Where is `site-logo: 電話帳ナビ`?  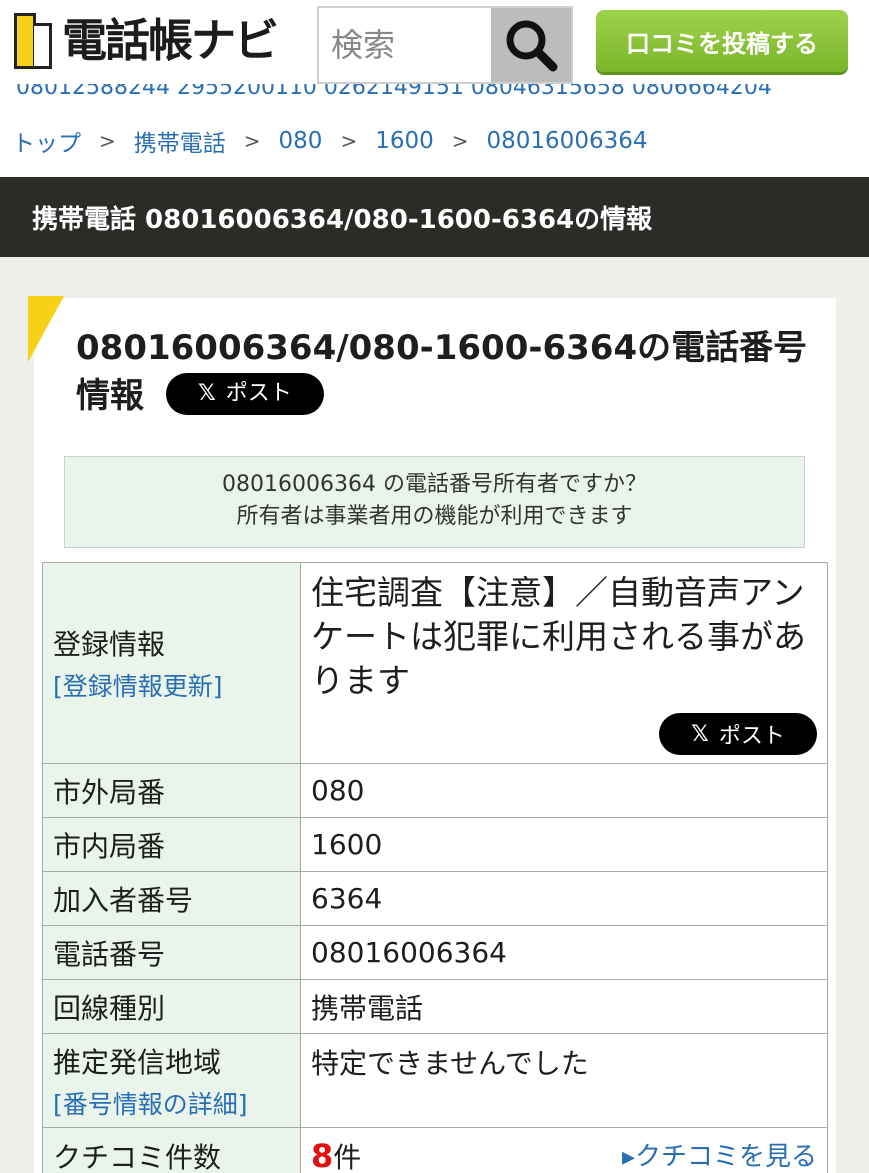
site-logo: 電話帳ナビ is located at coordinates (143, 40).